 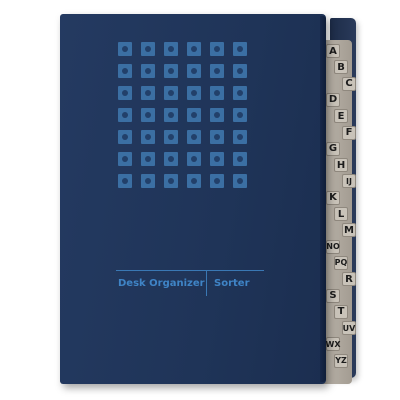 I want to click on index-tab: A, so click(x=333, y=51).